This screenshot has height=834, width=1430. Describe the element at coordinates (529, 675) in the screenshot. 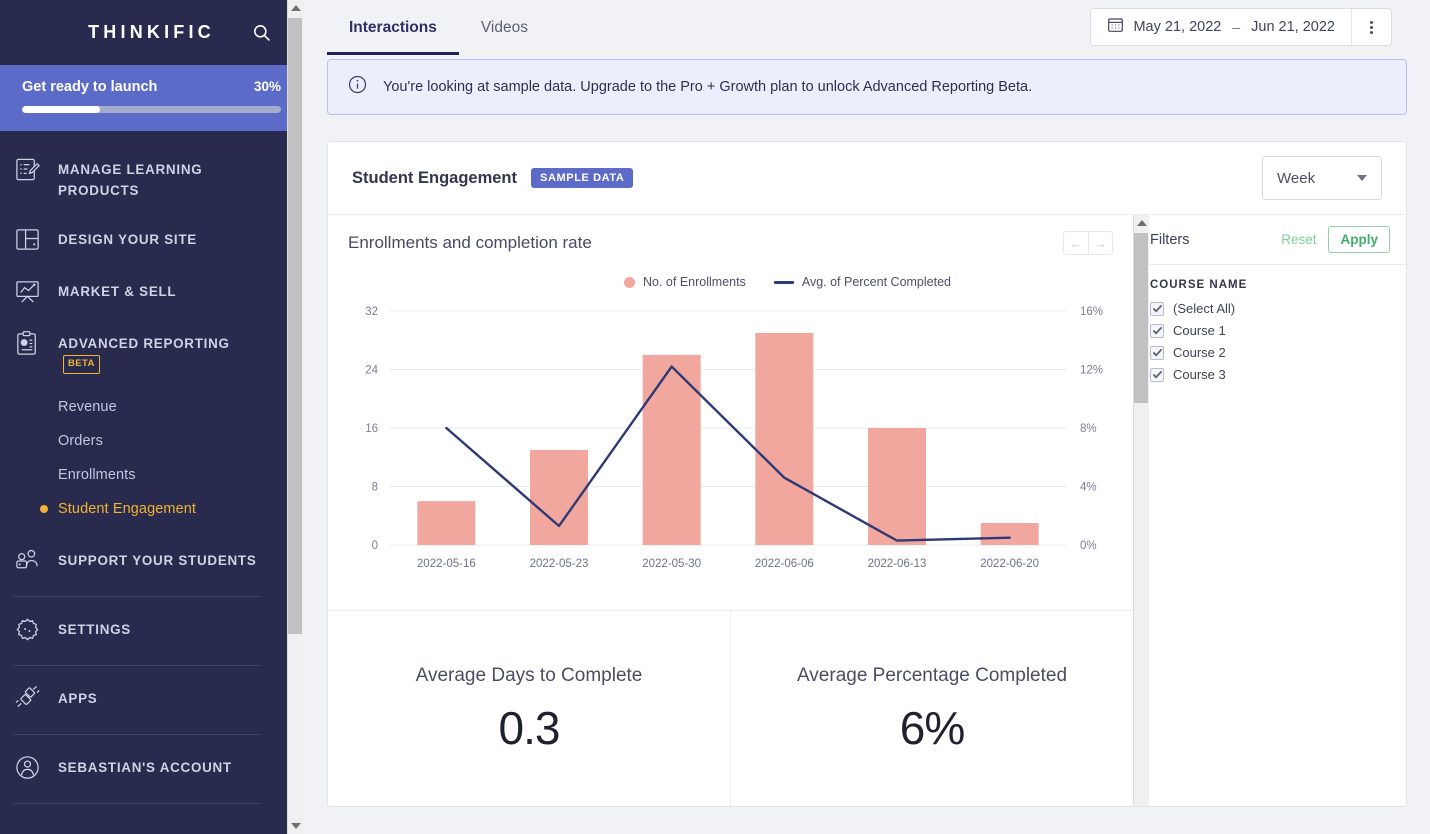

I see `stat-label: Average Days to Complete` at that location.